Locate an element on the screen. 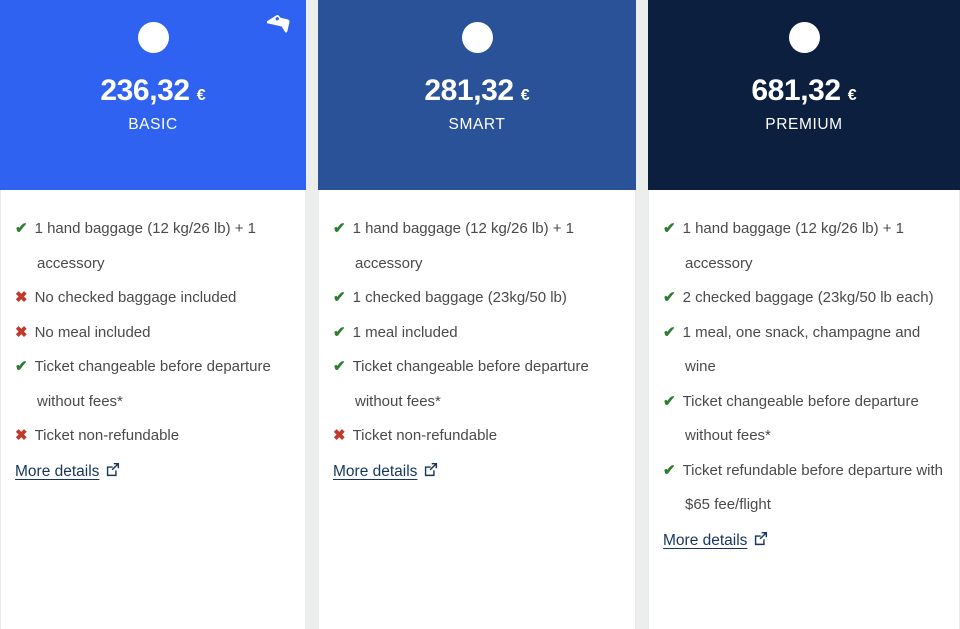  fare-card-header-basic: 236,32 € BASIC is located at coordinates (153, 95).